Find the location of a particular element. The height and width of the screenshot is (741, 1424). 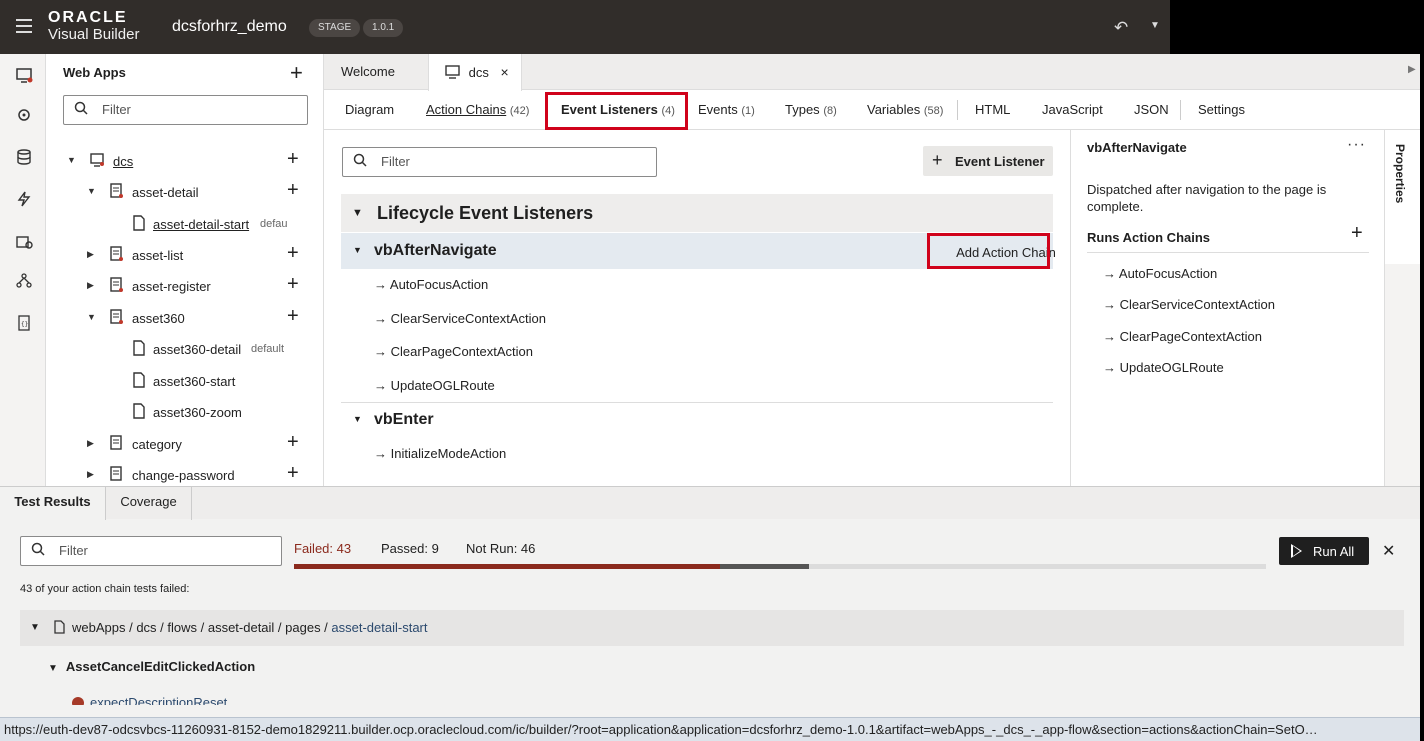

path-page-link: asset-detail-start is located at coordinates (379, 627).